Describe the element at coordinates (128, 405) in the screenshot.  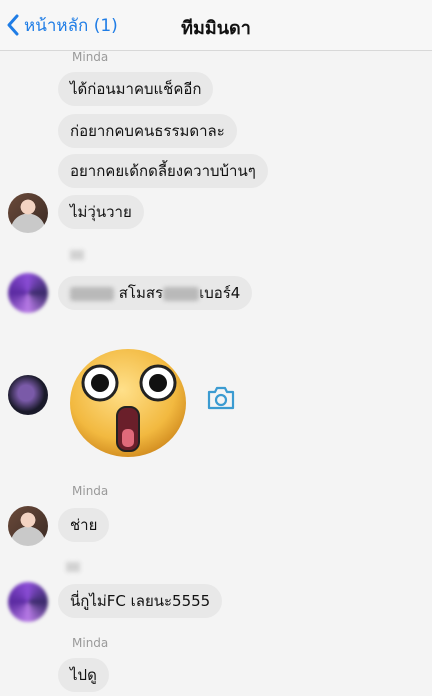
I see `surprised-face-sticker` at that location.